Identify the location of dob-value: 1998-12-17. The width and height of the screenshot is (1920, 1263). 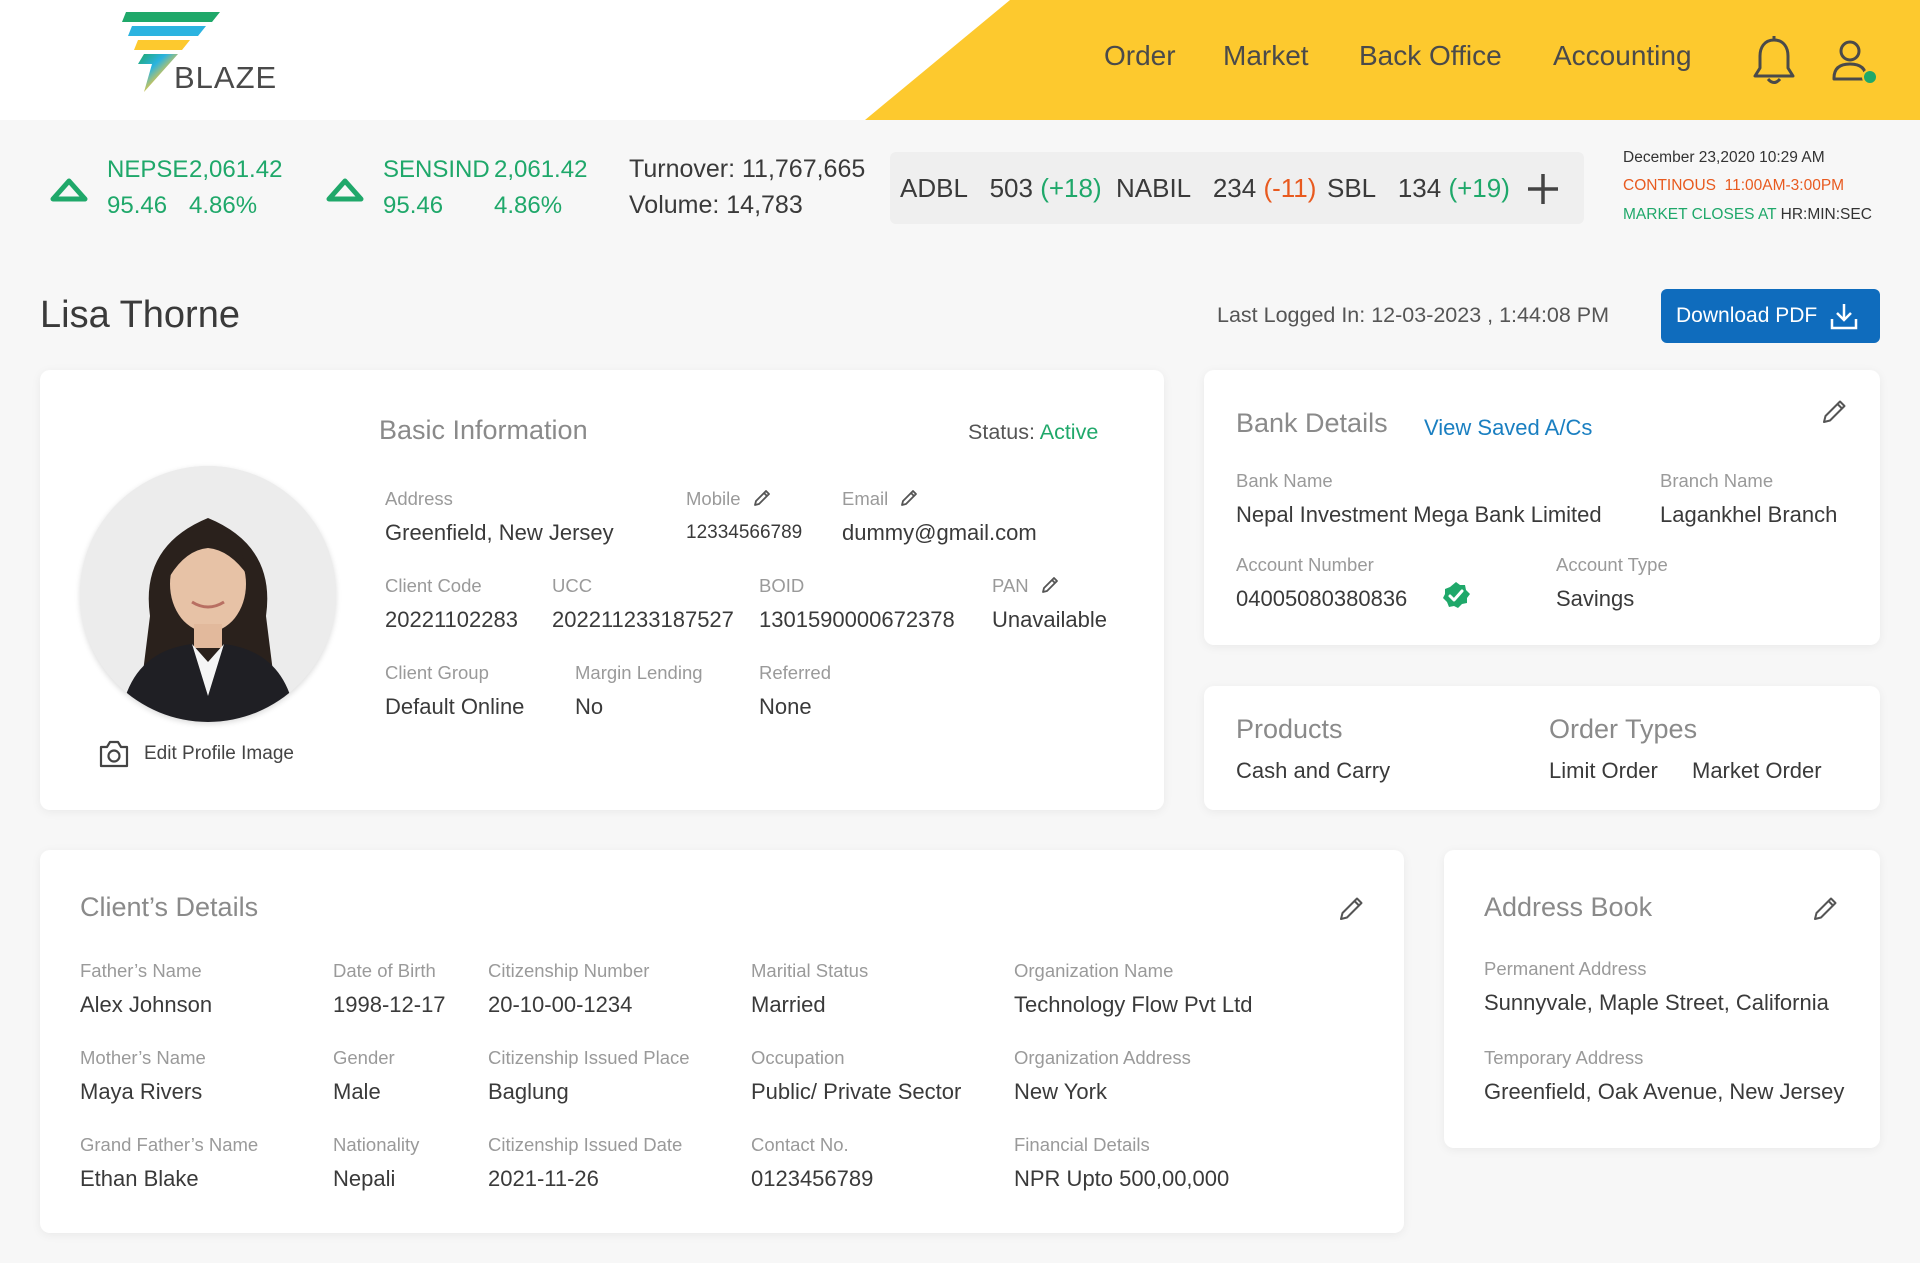
(389, 1004).